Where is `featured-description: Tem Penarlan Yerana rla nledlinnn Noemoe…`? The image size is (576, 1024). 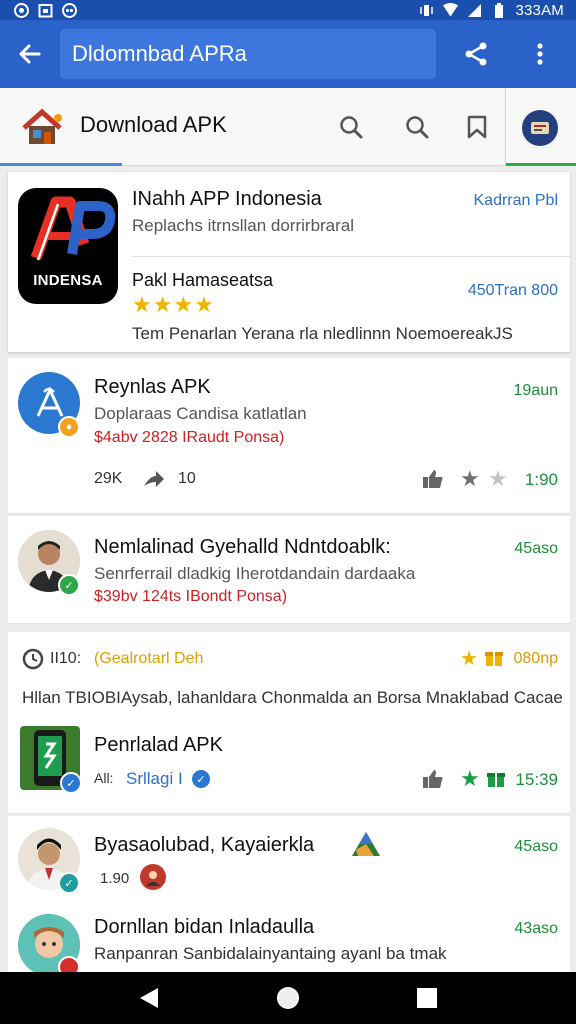
featured-description: Tem Penarlan Yerana rla nledlinnn Noemoe… is located at coordinates (322, 333).